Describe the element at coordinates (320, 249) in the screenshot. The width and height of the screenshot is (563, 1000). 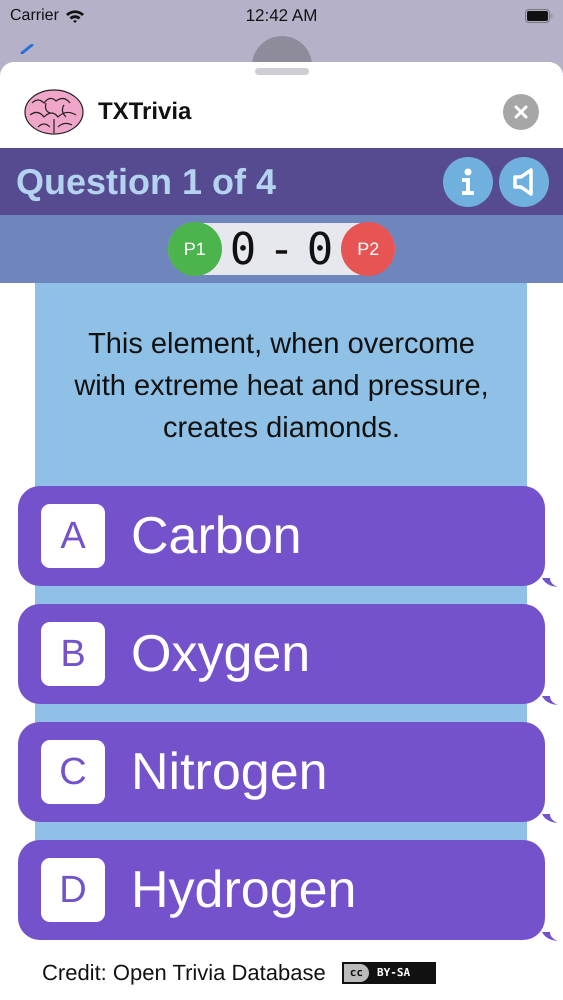
I see `player-two-score: 0` at that location.